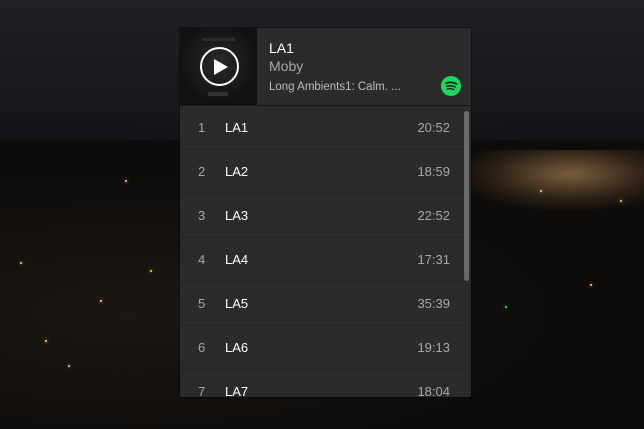 The image size is (644, 429). Describe the element at coordinates (202, 347) in the screenshot. I see `track-number: 6` at that location.